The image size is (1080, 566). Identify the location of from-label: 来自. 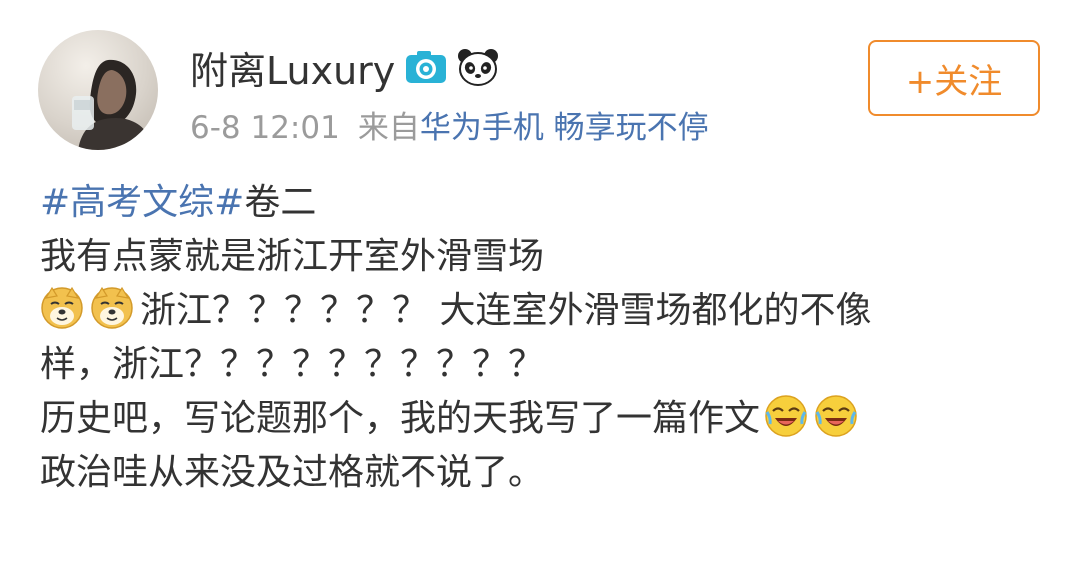
(388, 128).